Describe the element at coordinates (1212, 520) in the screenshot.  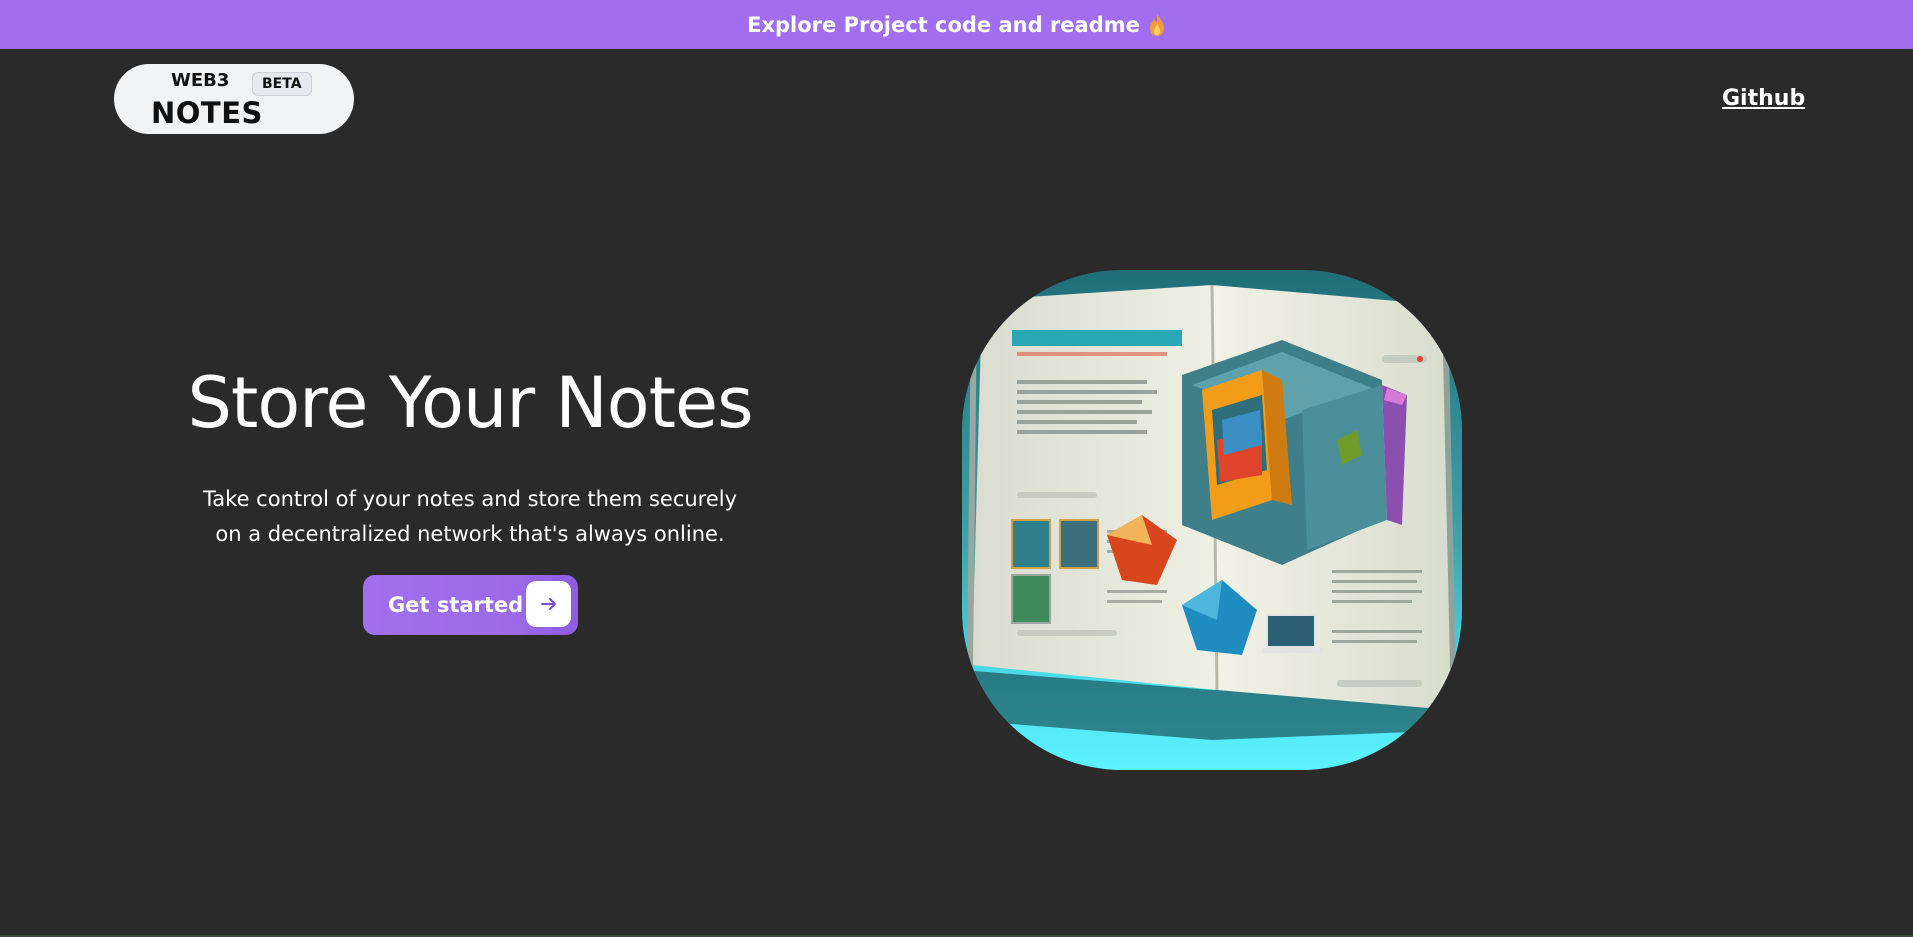
I see `hero-book-illustration` at that location.